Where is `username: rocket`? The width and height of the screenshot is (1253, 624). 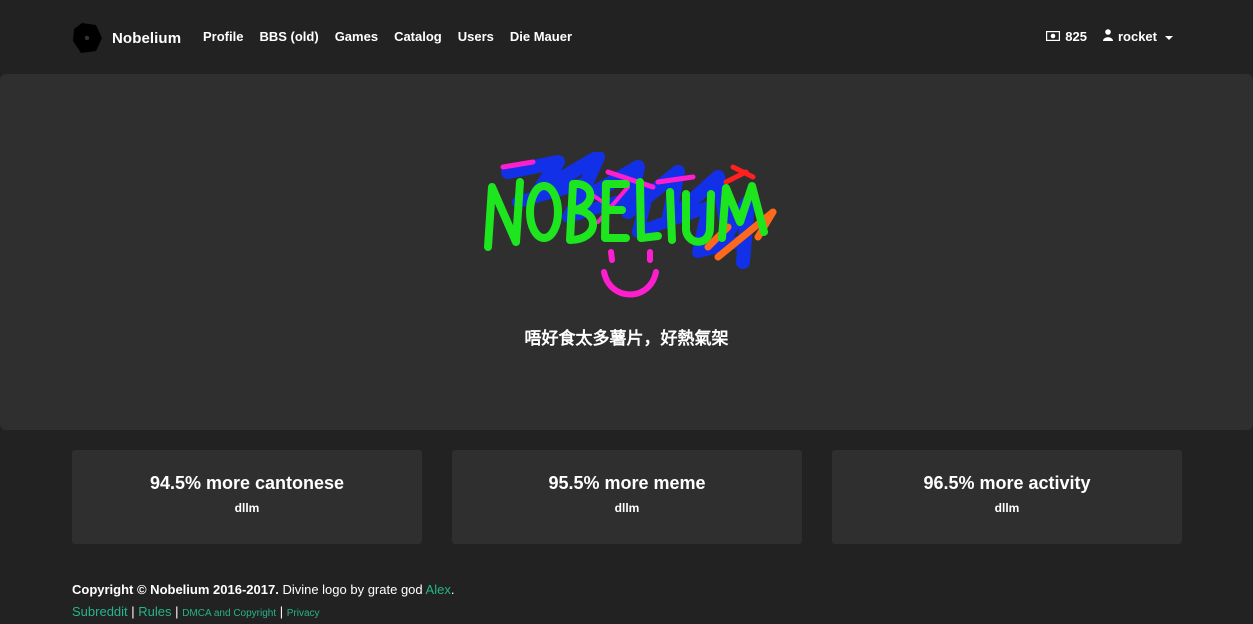
username: rocket is located at coordinates (1137, 36).